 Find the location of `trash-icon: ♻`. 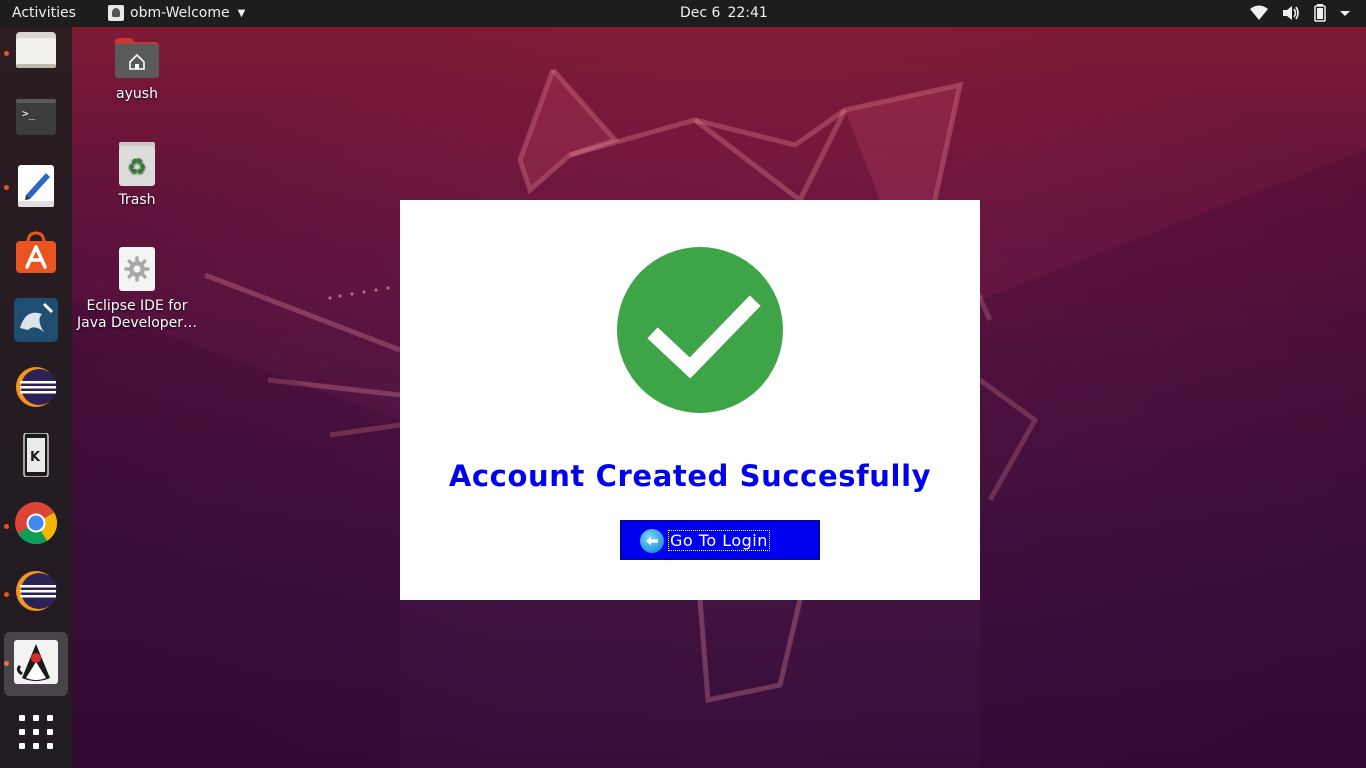

trash-icon: ♻ is located at coordinates (137, 164).